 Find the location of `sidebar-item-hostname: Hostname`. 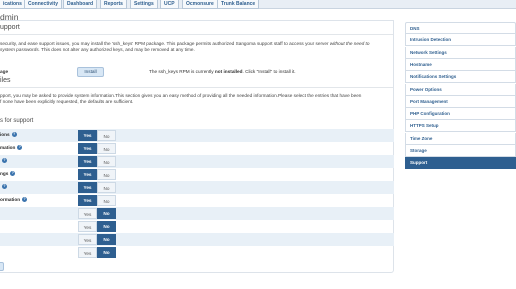

sidebar-item-hostname: Hostname is located at coordinates (460, 64).